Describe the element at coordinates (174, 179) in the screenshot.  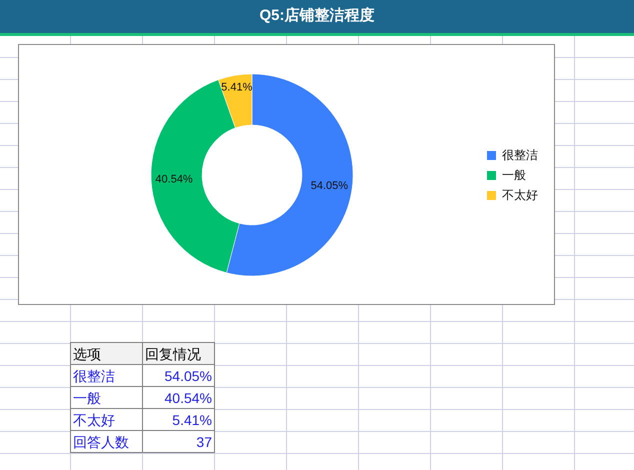
I see `data-label: 40.54%` at that location.